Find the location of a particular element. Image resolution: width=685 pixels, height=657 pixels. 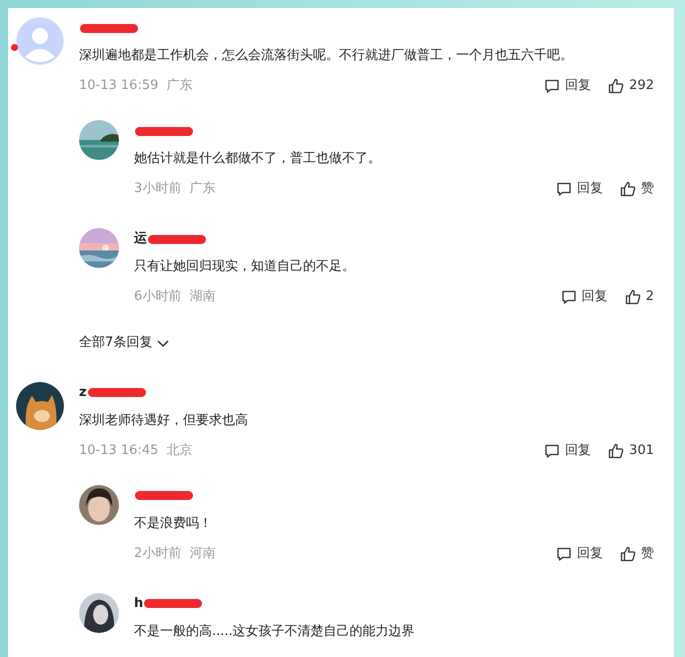

location: 湖南 is located at coordinates (202, 297).